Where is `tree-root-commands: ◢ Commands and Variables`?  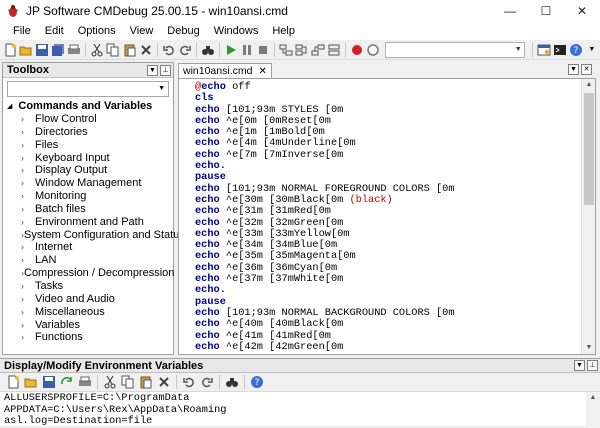
tree-root-commands: ◢ Commands and Variables is located at coordinates (88, 106).